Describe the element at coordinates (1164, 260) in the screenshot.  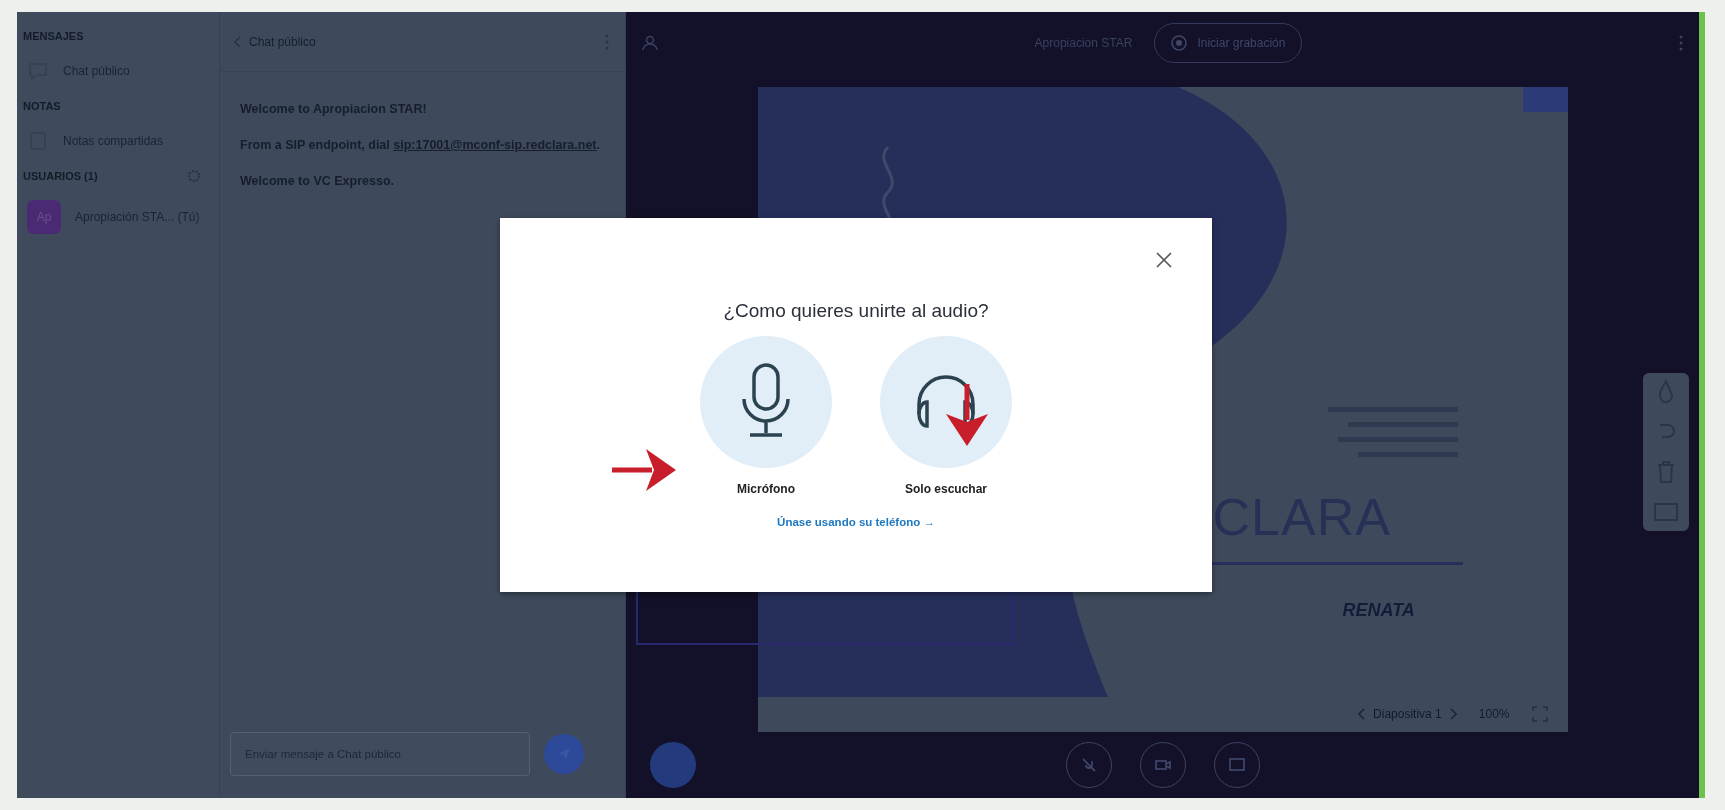
I see `close-icon` at that location.